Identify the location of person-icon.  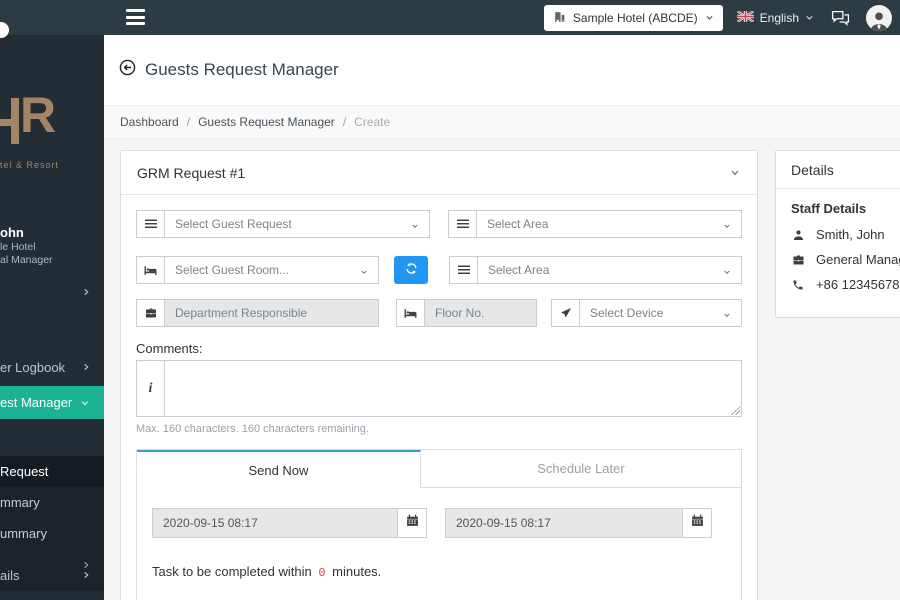
(798, 235).